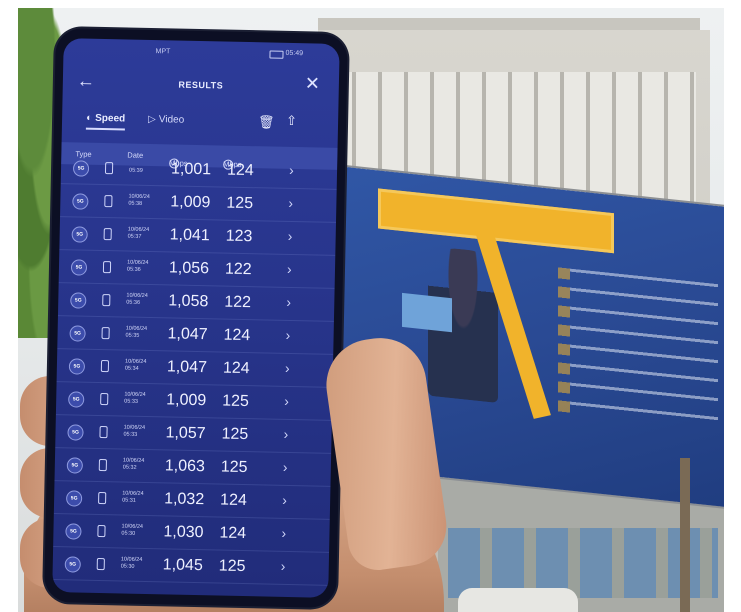 Image resolution: width=741 pixels, height=612 pixels. Describe the element at coordinates (638, 351) in the screenshot. I see `billboard-feature-list` at that location.